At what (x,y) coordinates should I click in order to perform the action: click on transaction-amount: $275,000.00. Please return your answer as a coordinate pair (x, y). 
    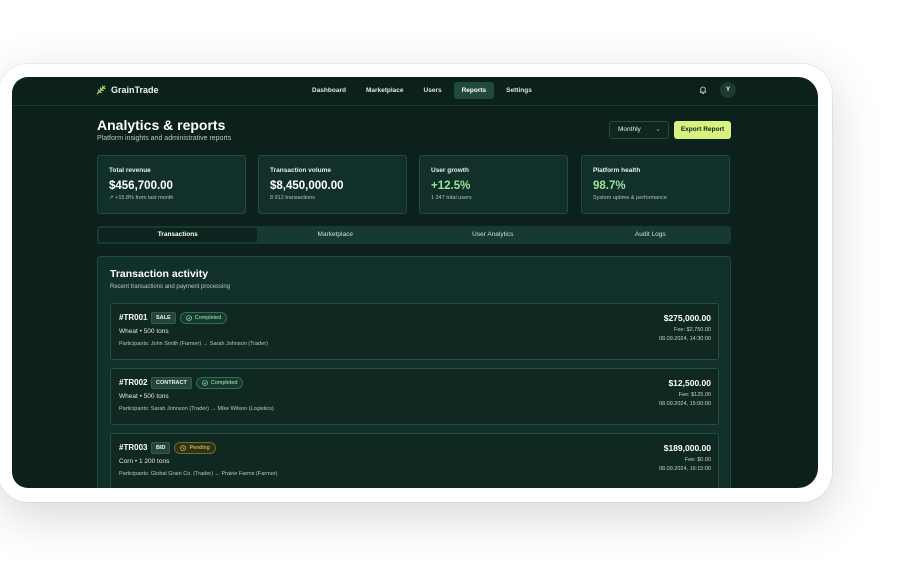
    Looking at the image, I should click on (687, 318).